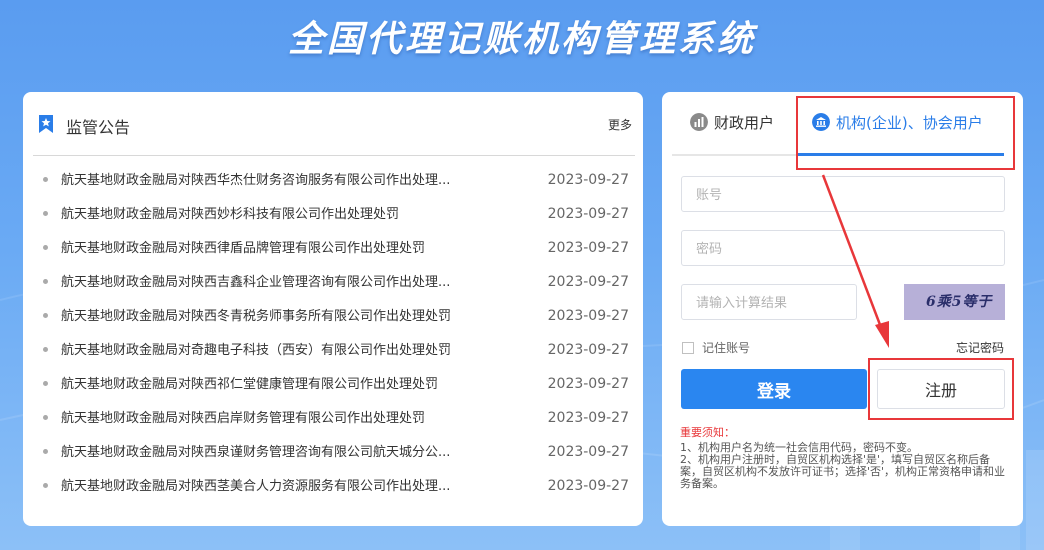 The width and height of the screenshot is (1044, 550). What do you see at coordinates (843, 194) in the screenshot?
I see `account-input` at bounding box center [843, 194].